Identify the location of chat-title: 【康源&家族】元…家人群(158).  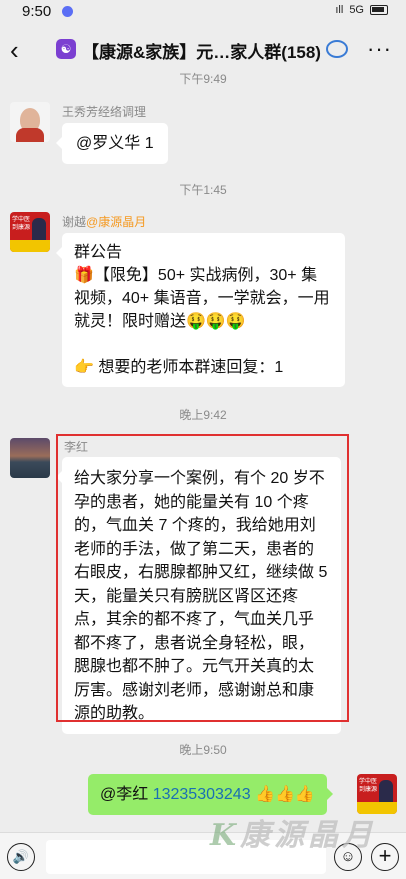
(201, 52).